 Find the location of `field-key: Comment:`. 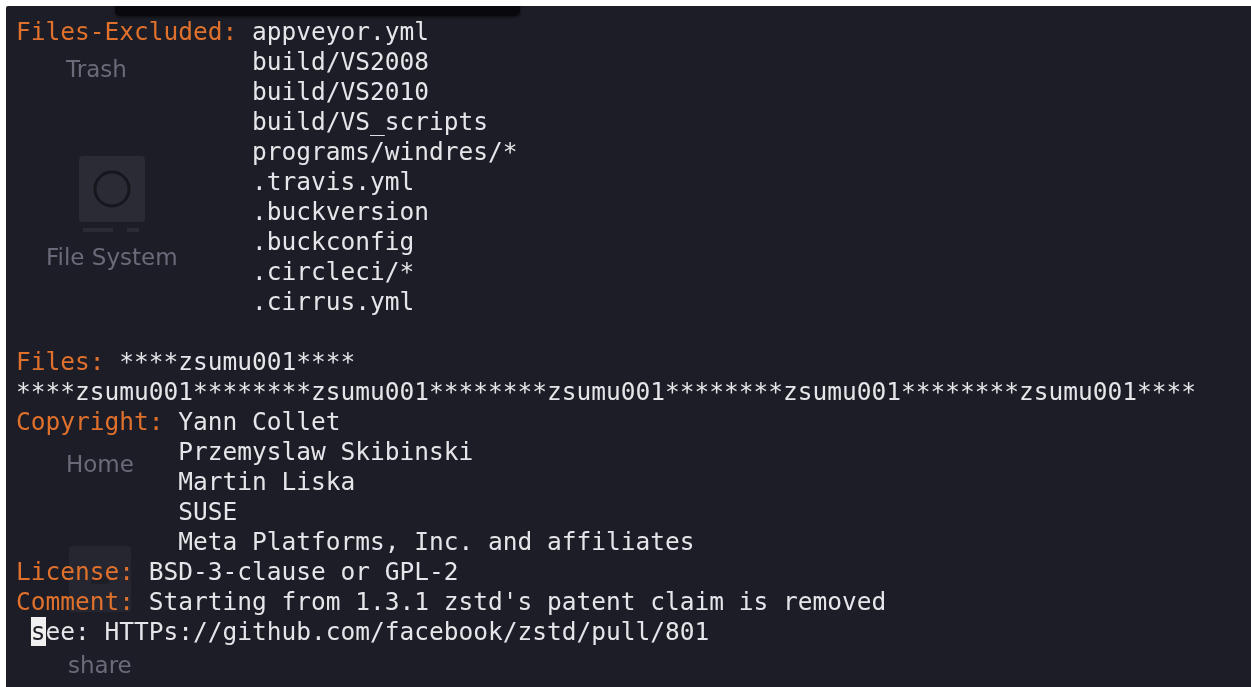

field-key: Comment: is located at coordinates (75, 601).